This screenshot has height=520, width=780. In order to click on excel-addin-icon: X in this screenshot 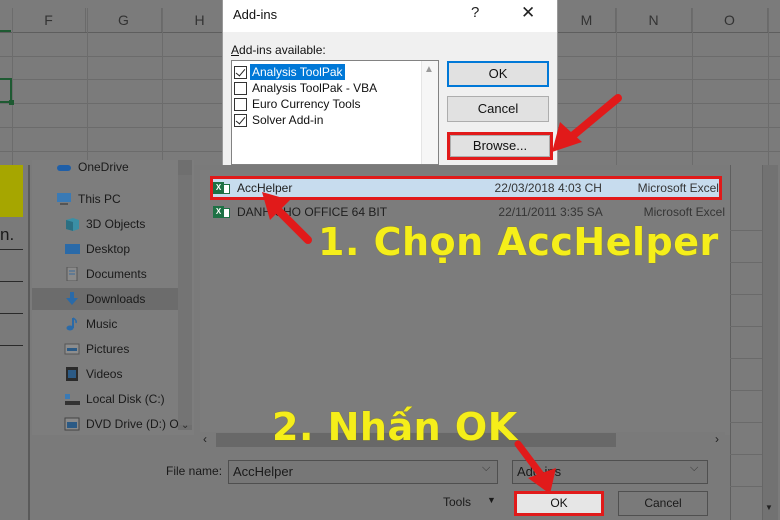, I will do `click(222, 212)`.